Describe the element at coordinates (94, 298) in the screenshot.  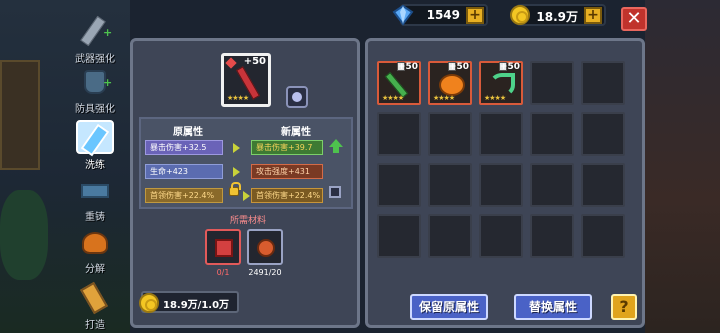
I see `hammer-icon` at that location.